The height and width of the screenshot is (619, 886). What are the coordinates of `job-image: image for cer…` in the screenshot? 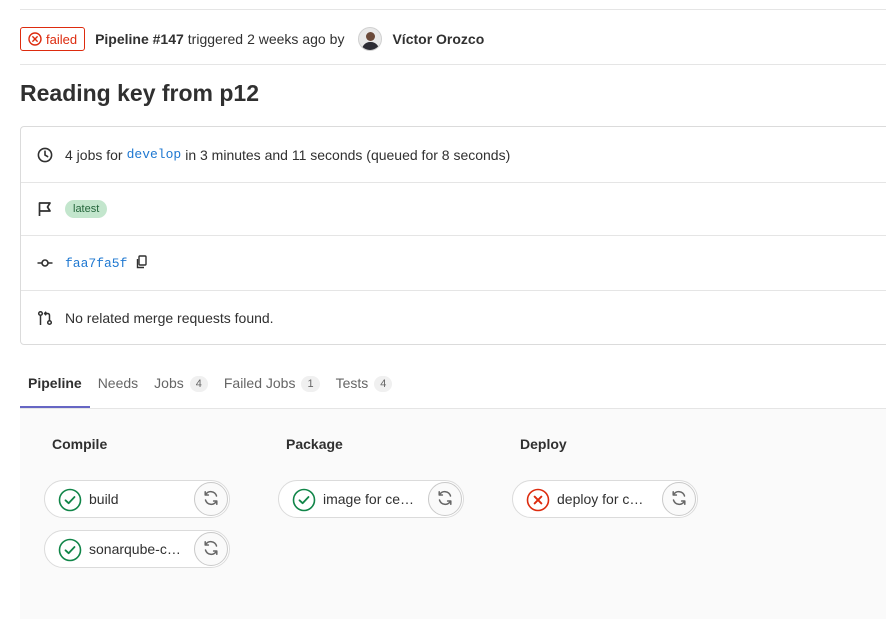 It's located at (371, 499).